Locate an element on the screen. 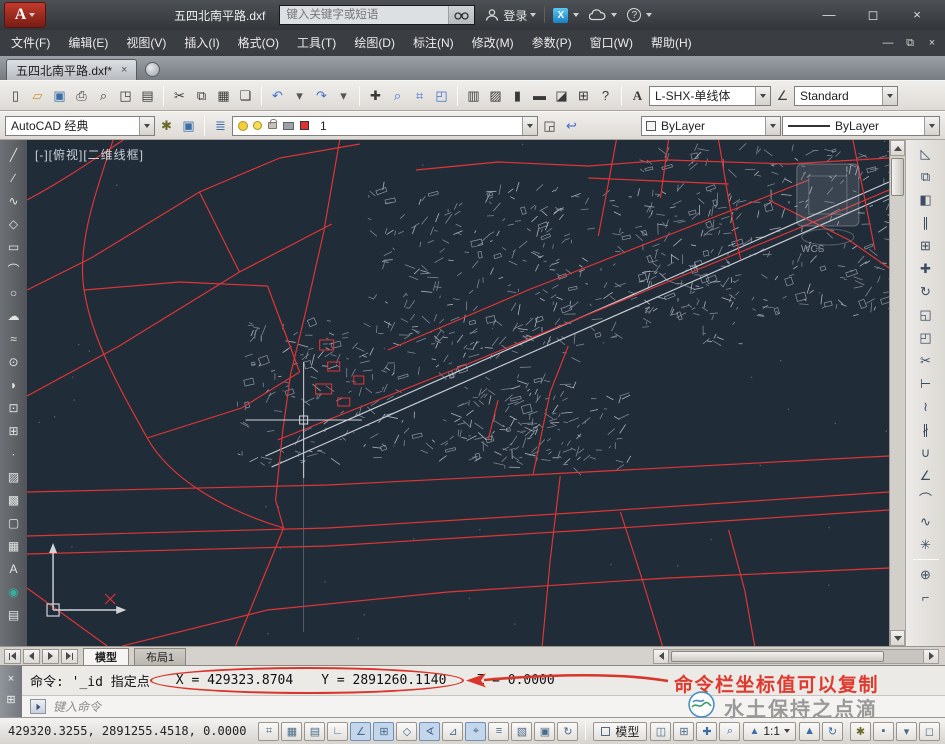  next-tab-button is located at coordinates (50, 656).